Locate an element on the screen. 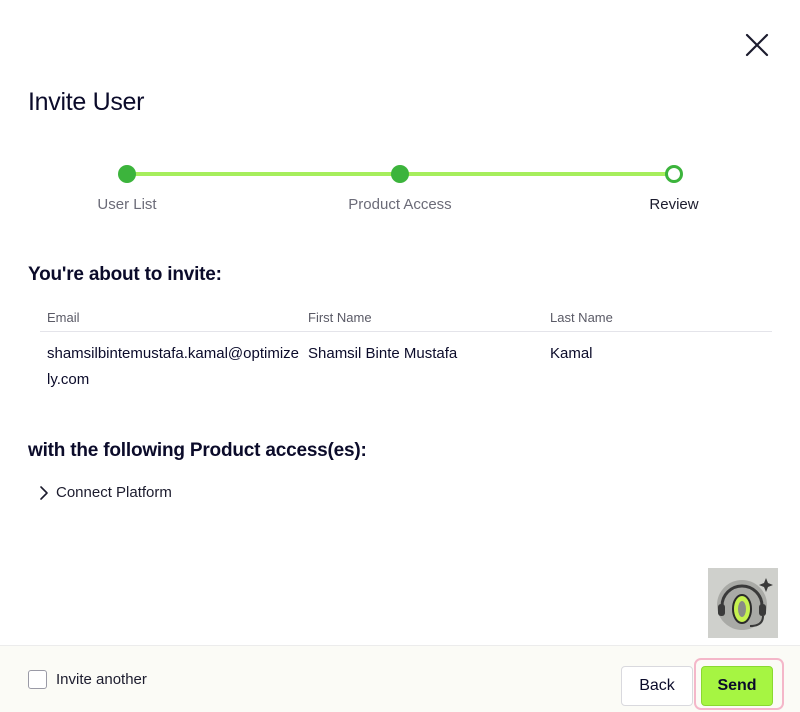 The height and width of the screenshot is (712, 800). cell-first-name: Shamsil Binte Mustafa is located at coordinates (383, 353).